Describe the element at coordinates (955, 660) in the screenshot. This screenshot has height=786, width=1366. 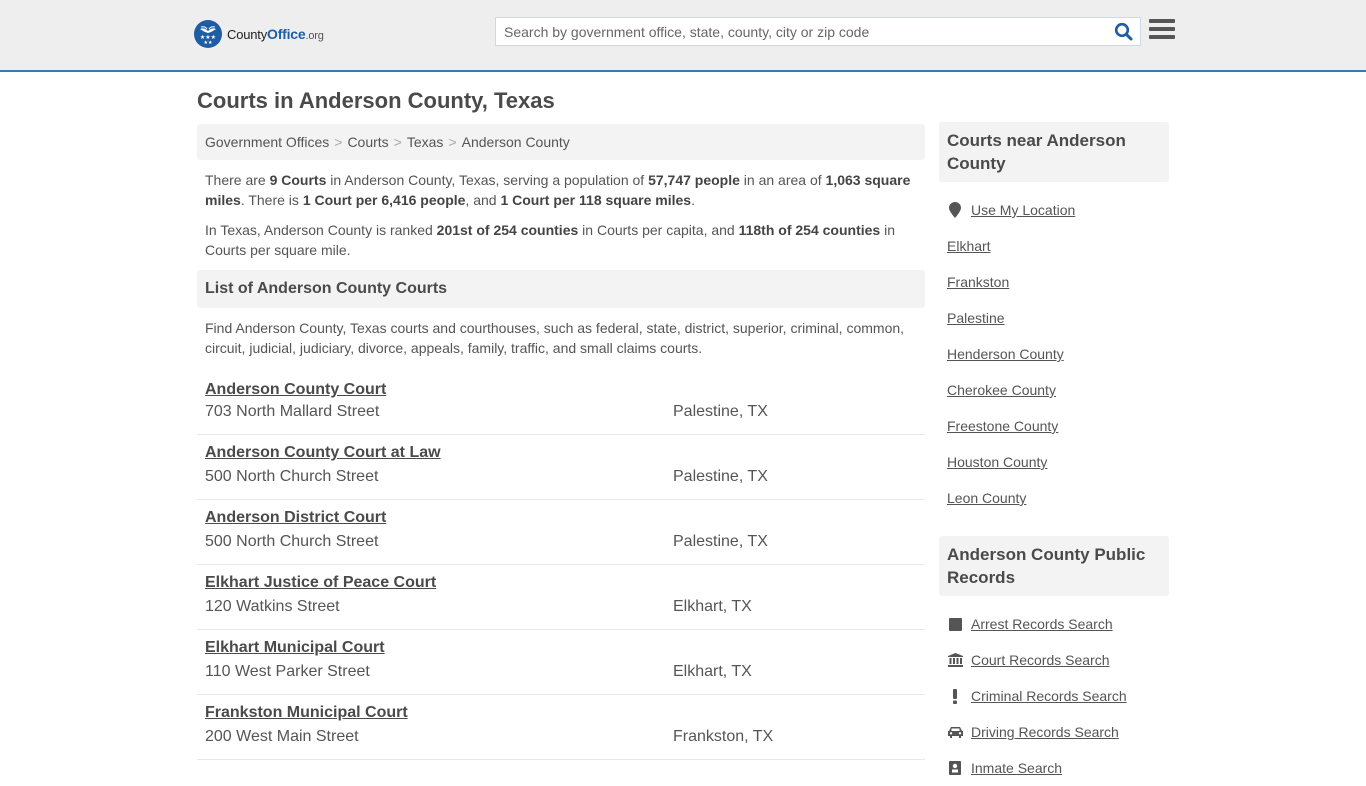
I see `courthouse-icon` at that location.